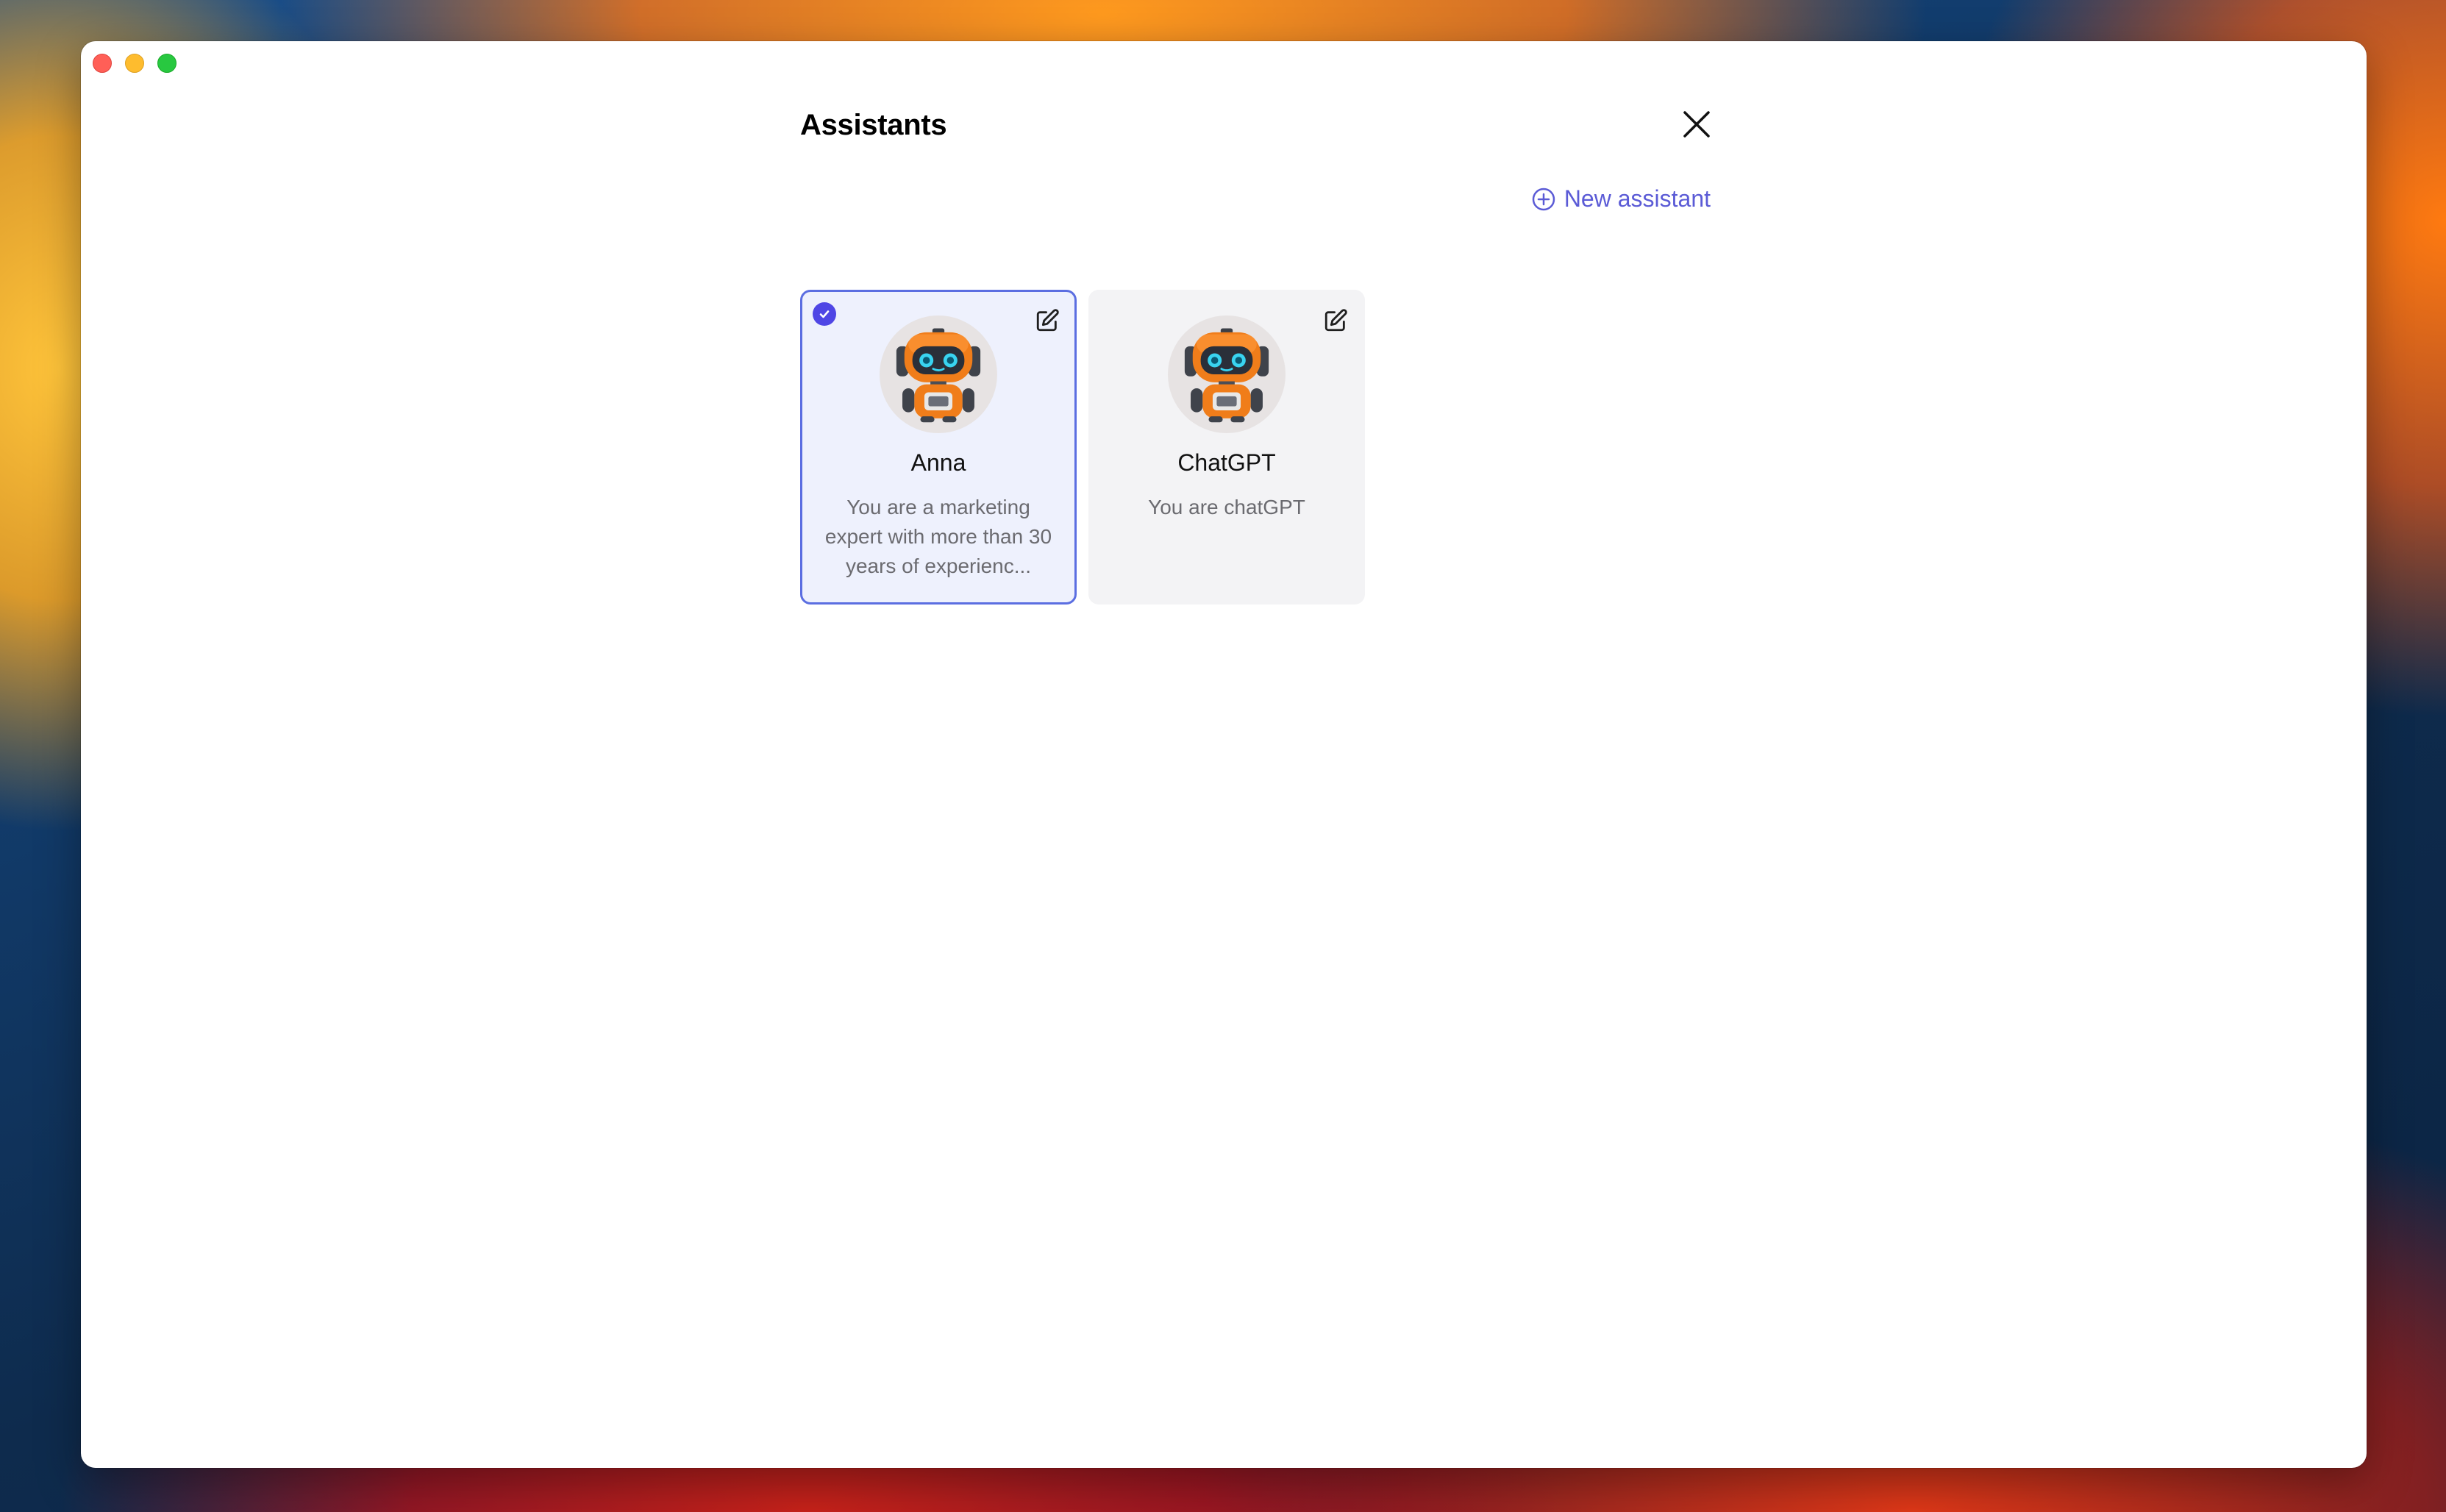  What do you see at coordinates (825, 314) in the screenshot?
I see `selected-check-icon` at bounding box center [825, 314].